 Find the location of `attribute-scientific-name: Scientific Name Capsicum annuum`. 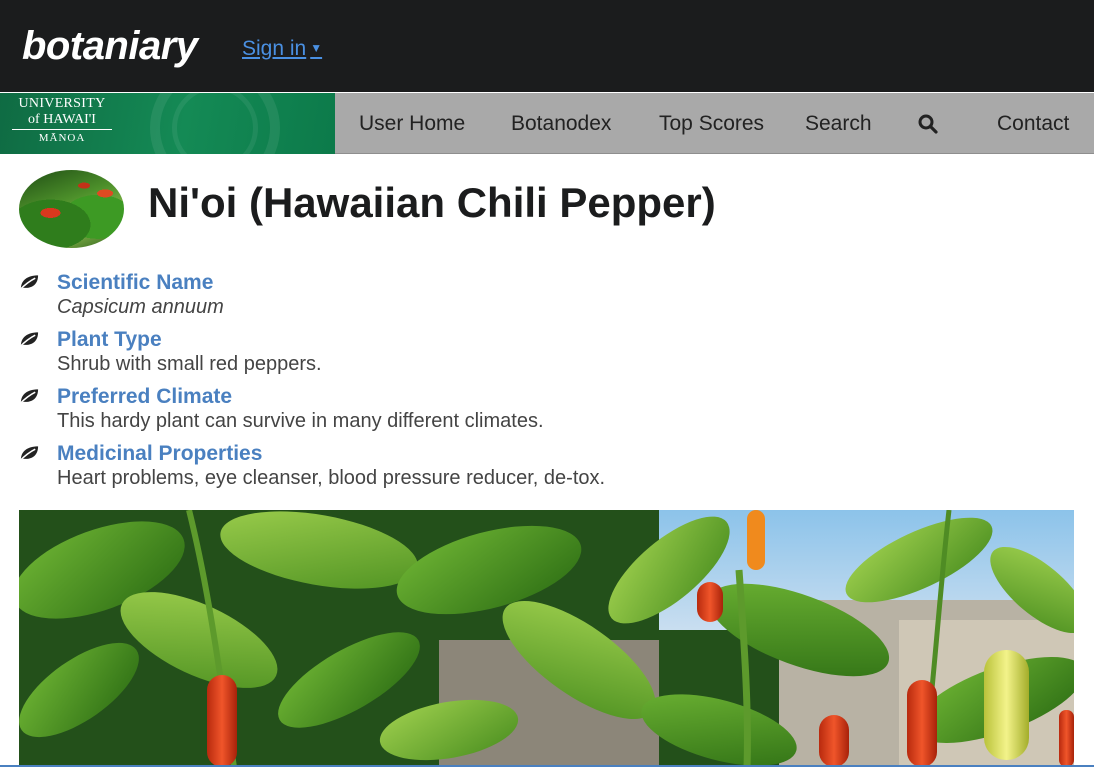

attribute-scientific-name: Scientific Name Capsicum annuum is located at coordinates (369, 295).